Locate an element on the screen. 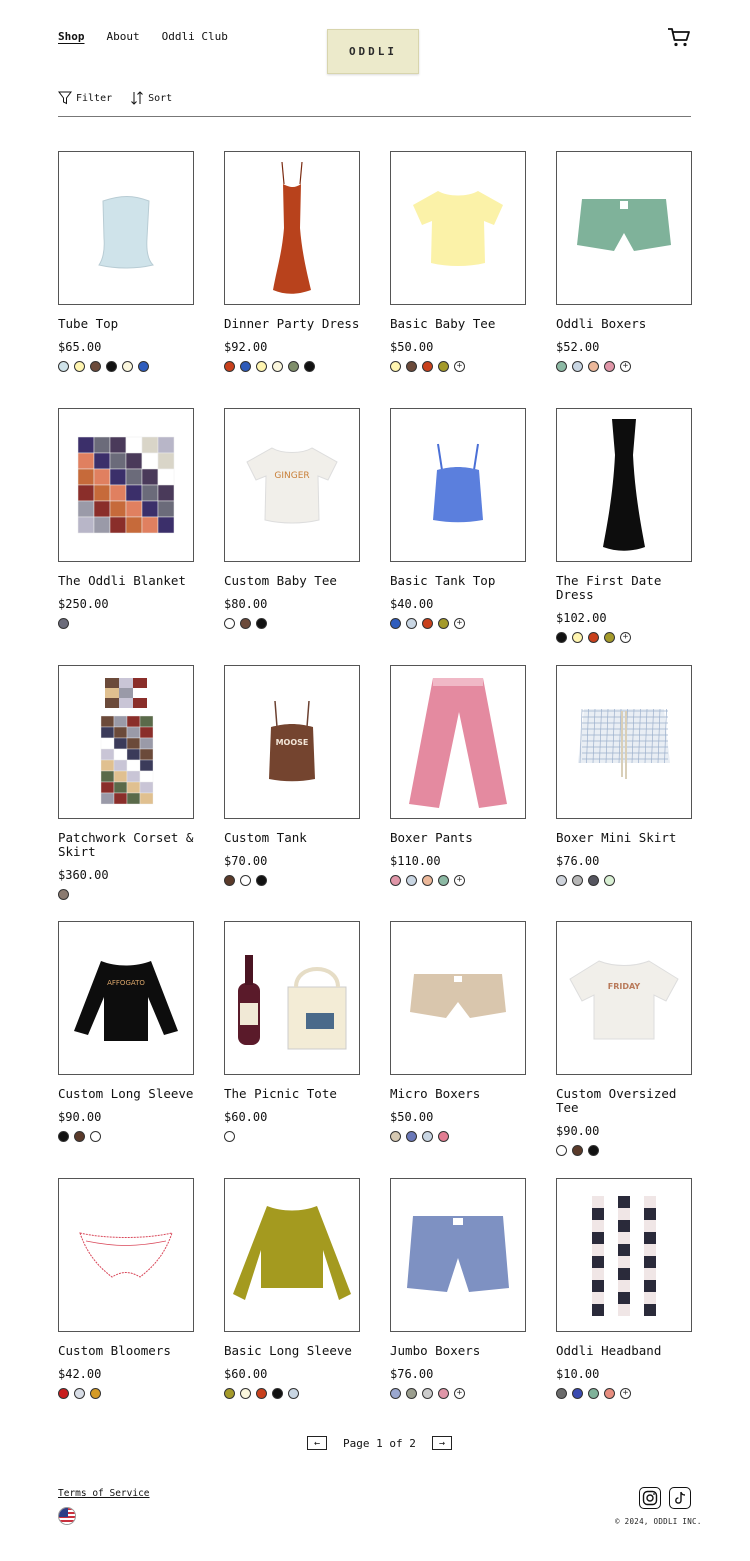  product-name: Basic Tank Top is located at coordinates (458, 581).